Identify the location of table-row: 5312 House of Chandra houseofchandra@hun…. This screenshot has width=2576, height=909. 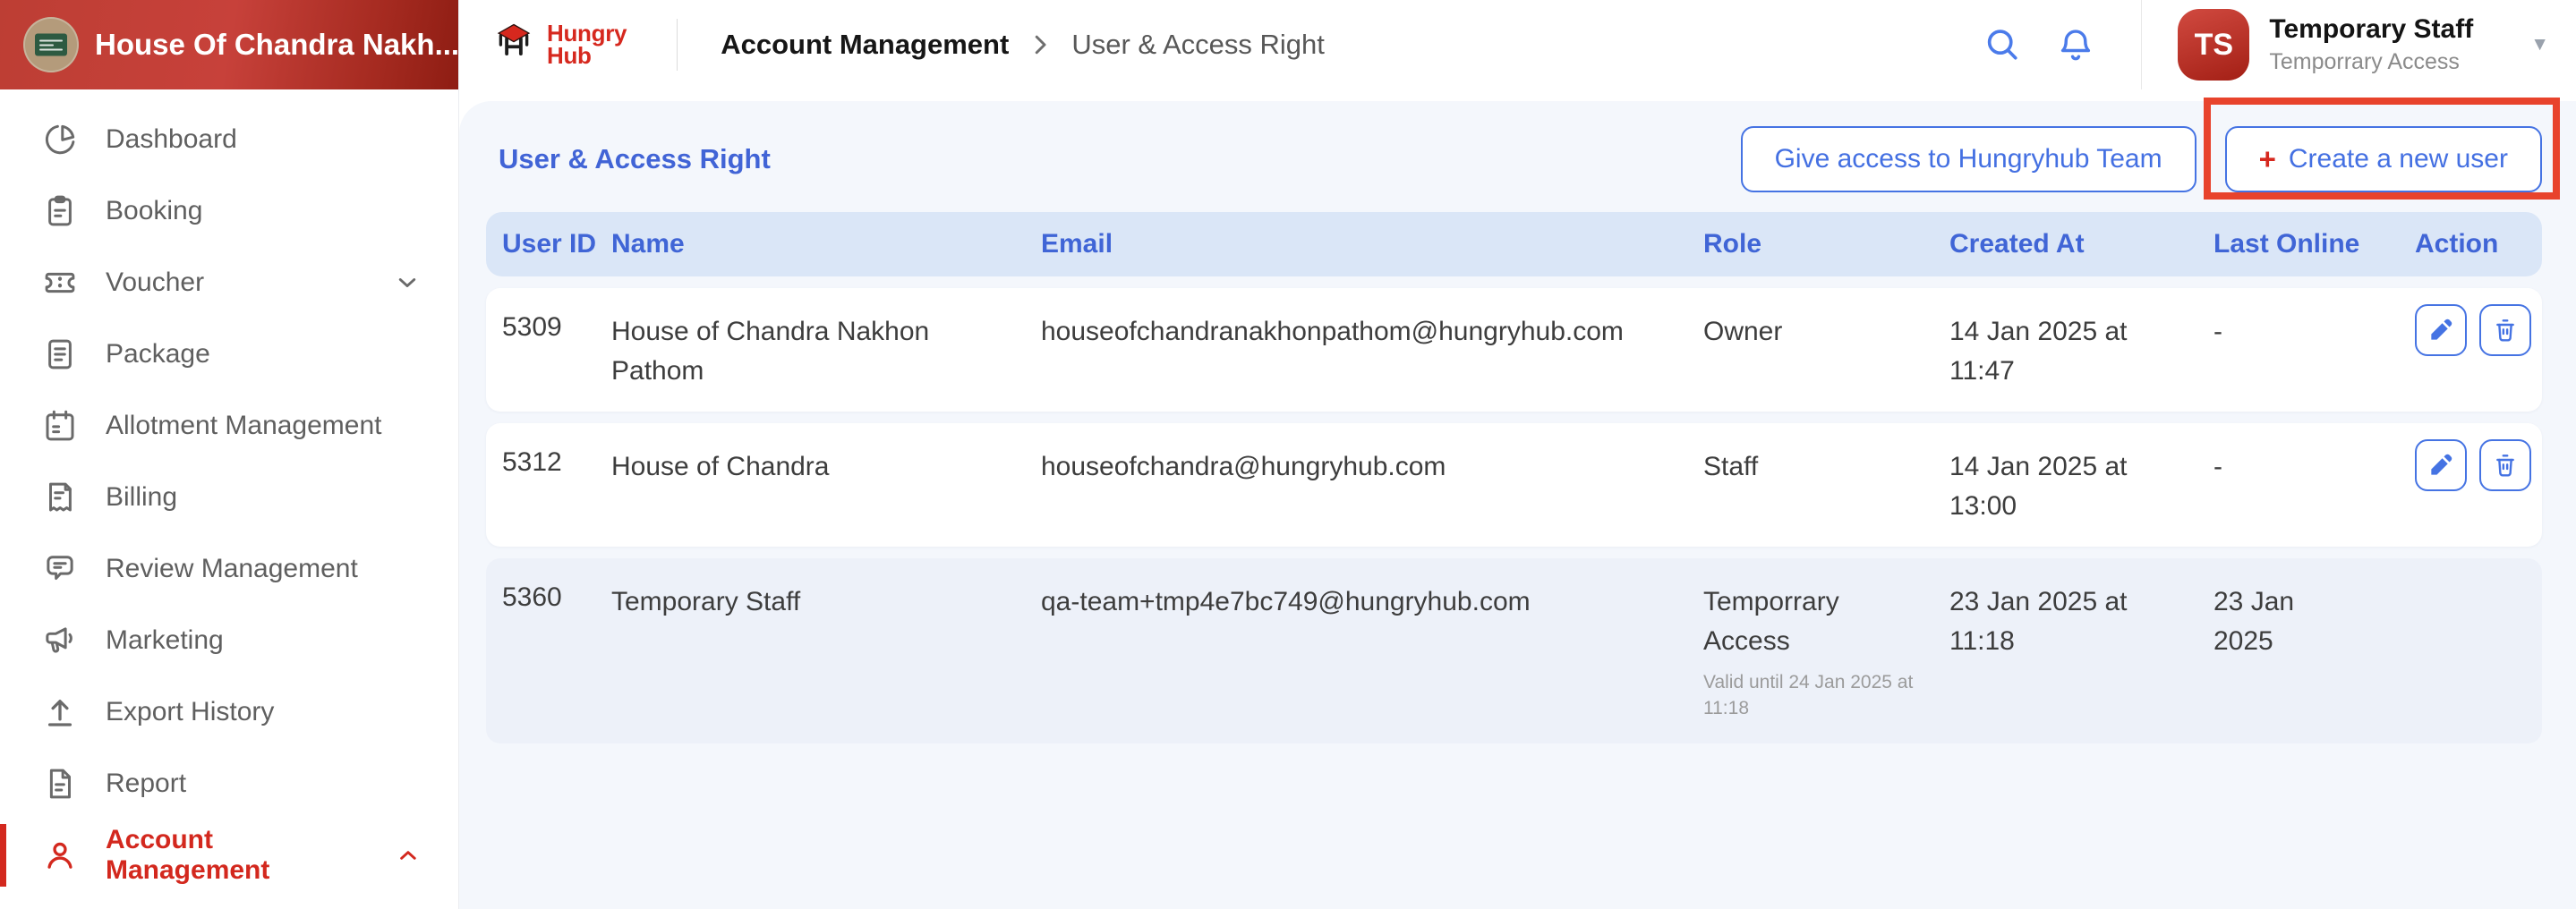
(1514, 485).